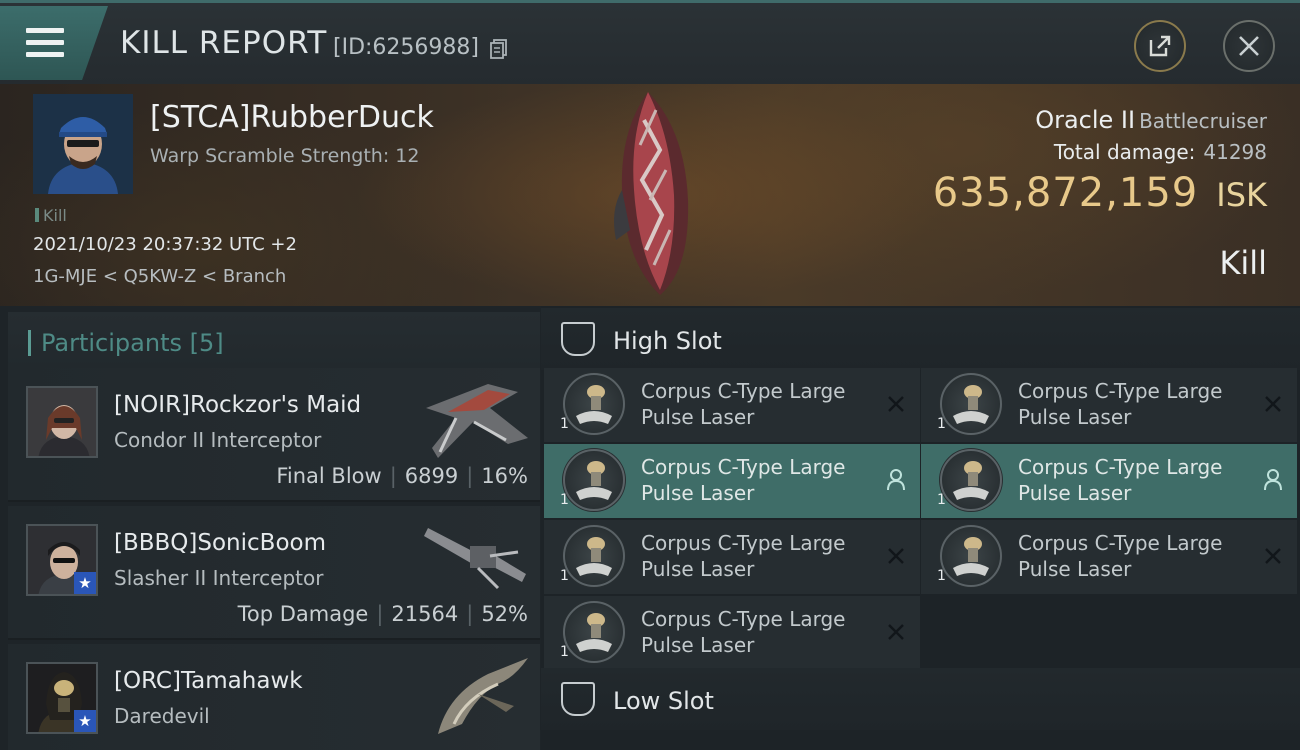 Image resolution: width=1300 pixels, height=750 pixels. I want to click on share-button, so click(1160, 46).